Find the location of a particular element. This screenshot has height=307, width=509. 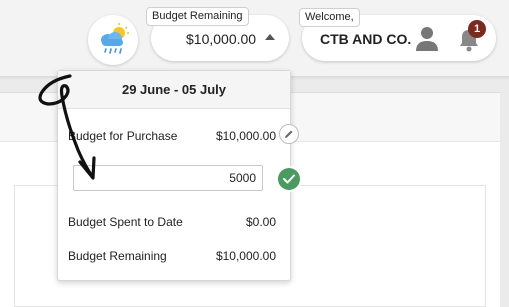

budget-remaining-amount: $10,000.00 is located at coordinates (221, 39).